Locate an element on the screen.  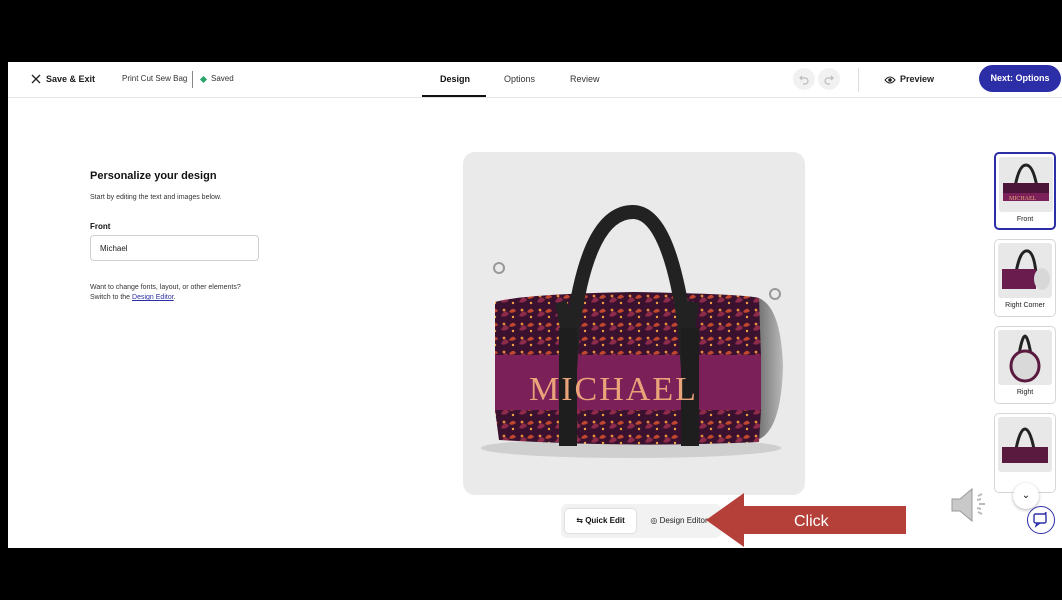
click-annotation-arrow: Click is located at coordinates (806, 520).